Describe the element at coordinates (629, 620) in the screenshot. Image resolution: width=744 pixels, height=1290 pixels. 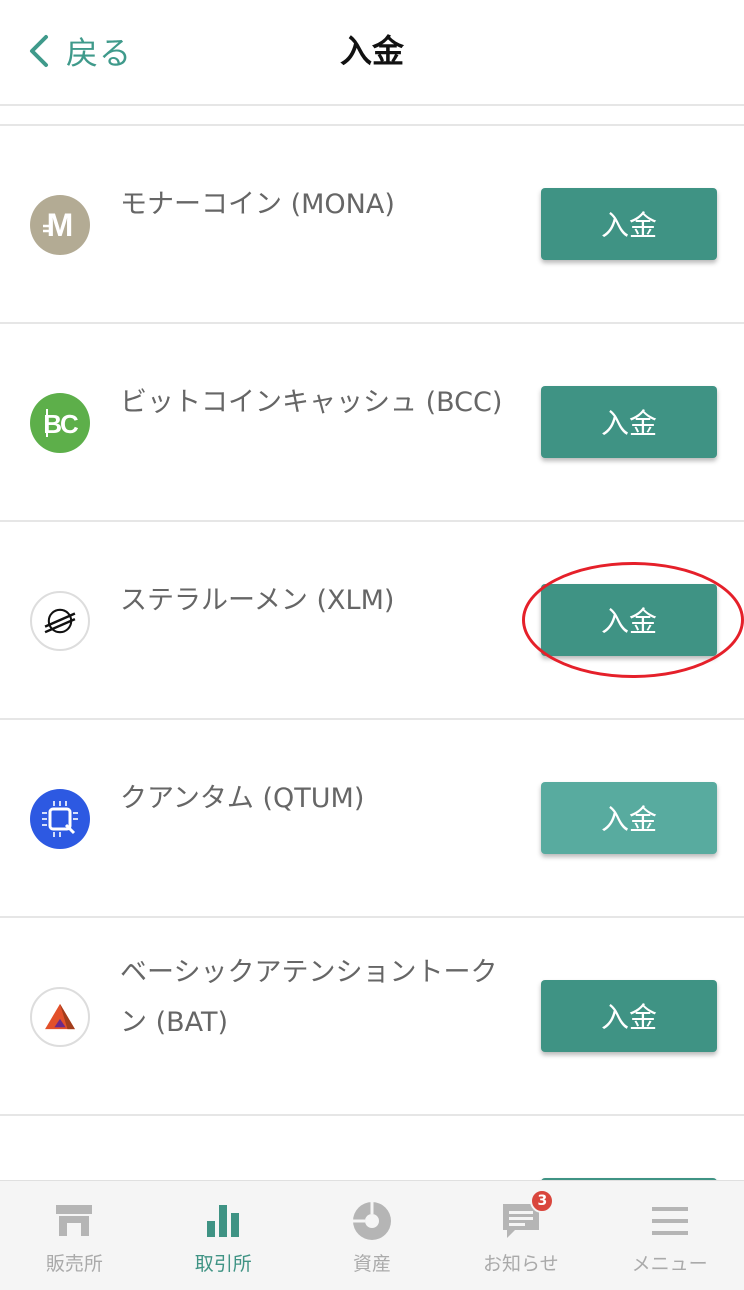
I see `deposit-button-xlm: 入金` at that location.